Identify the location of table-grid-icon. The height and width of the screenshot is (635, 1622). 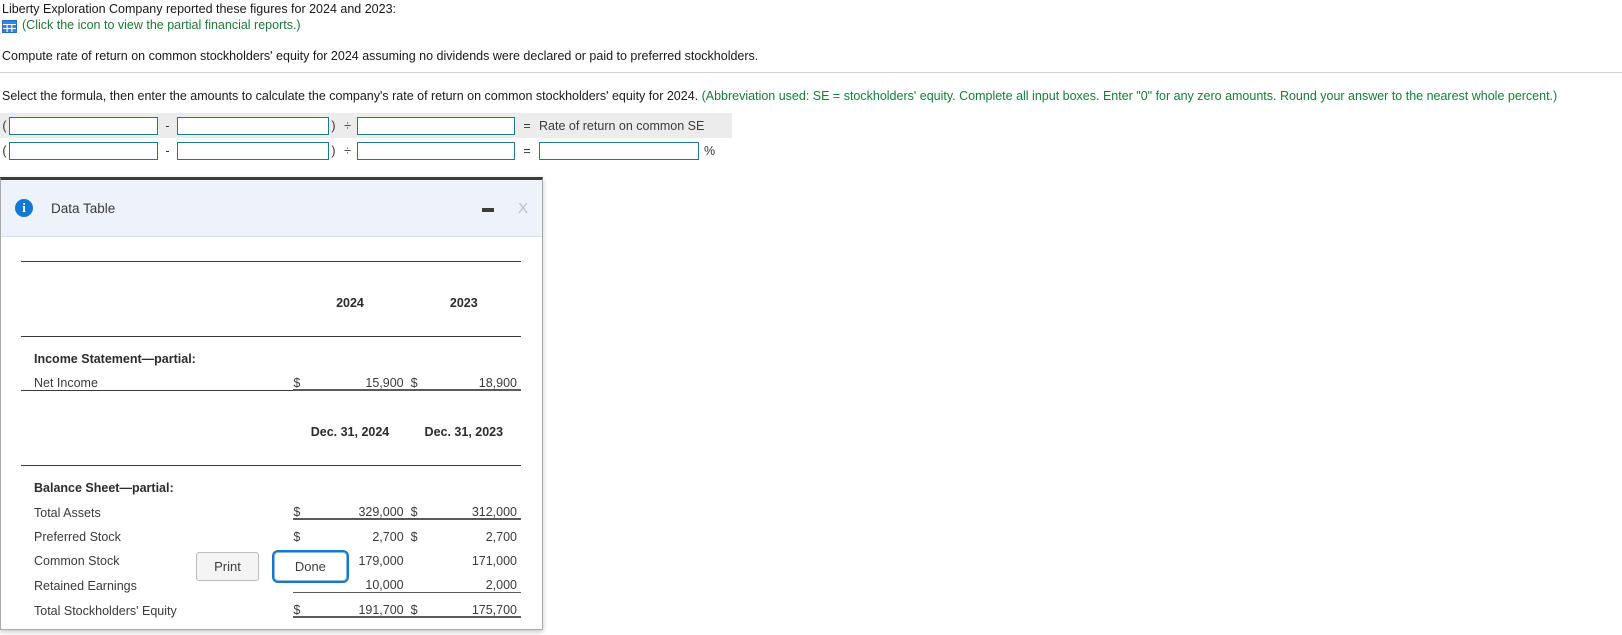
(9, 26).